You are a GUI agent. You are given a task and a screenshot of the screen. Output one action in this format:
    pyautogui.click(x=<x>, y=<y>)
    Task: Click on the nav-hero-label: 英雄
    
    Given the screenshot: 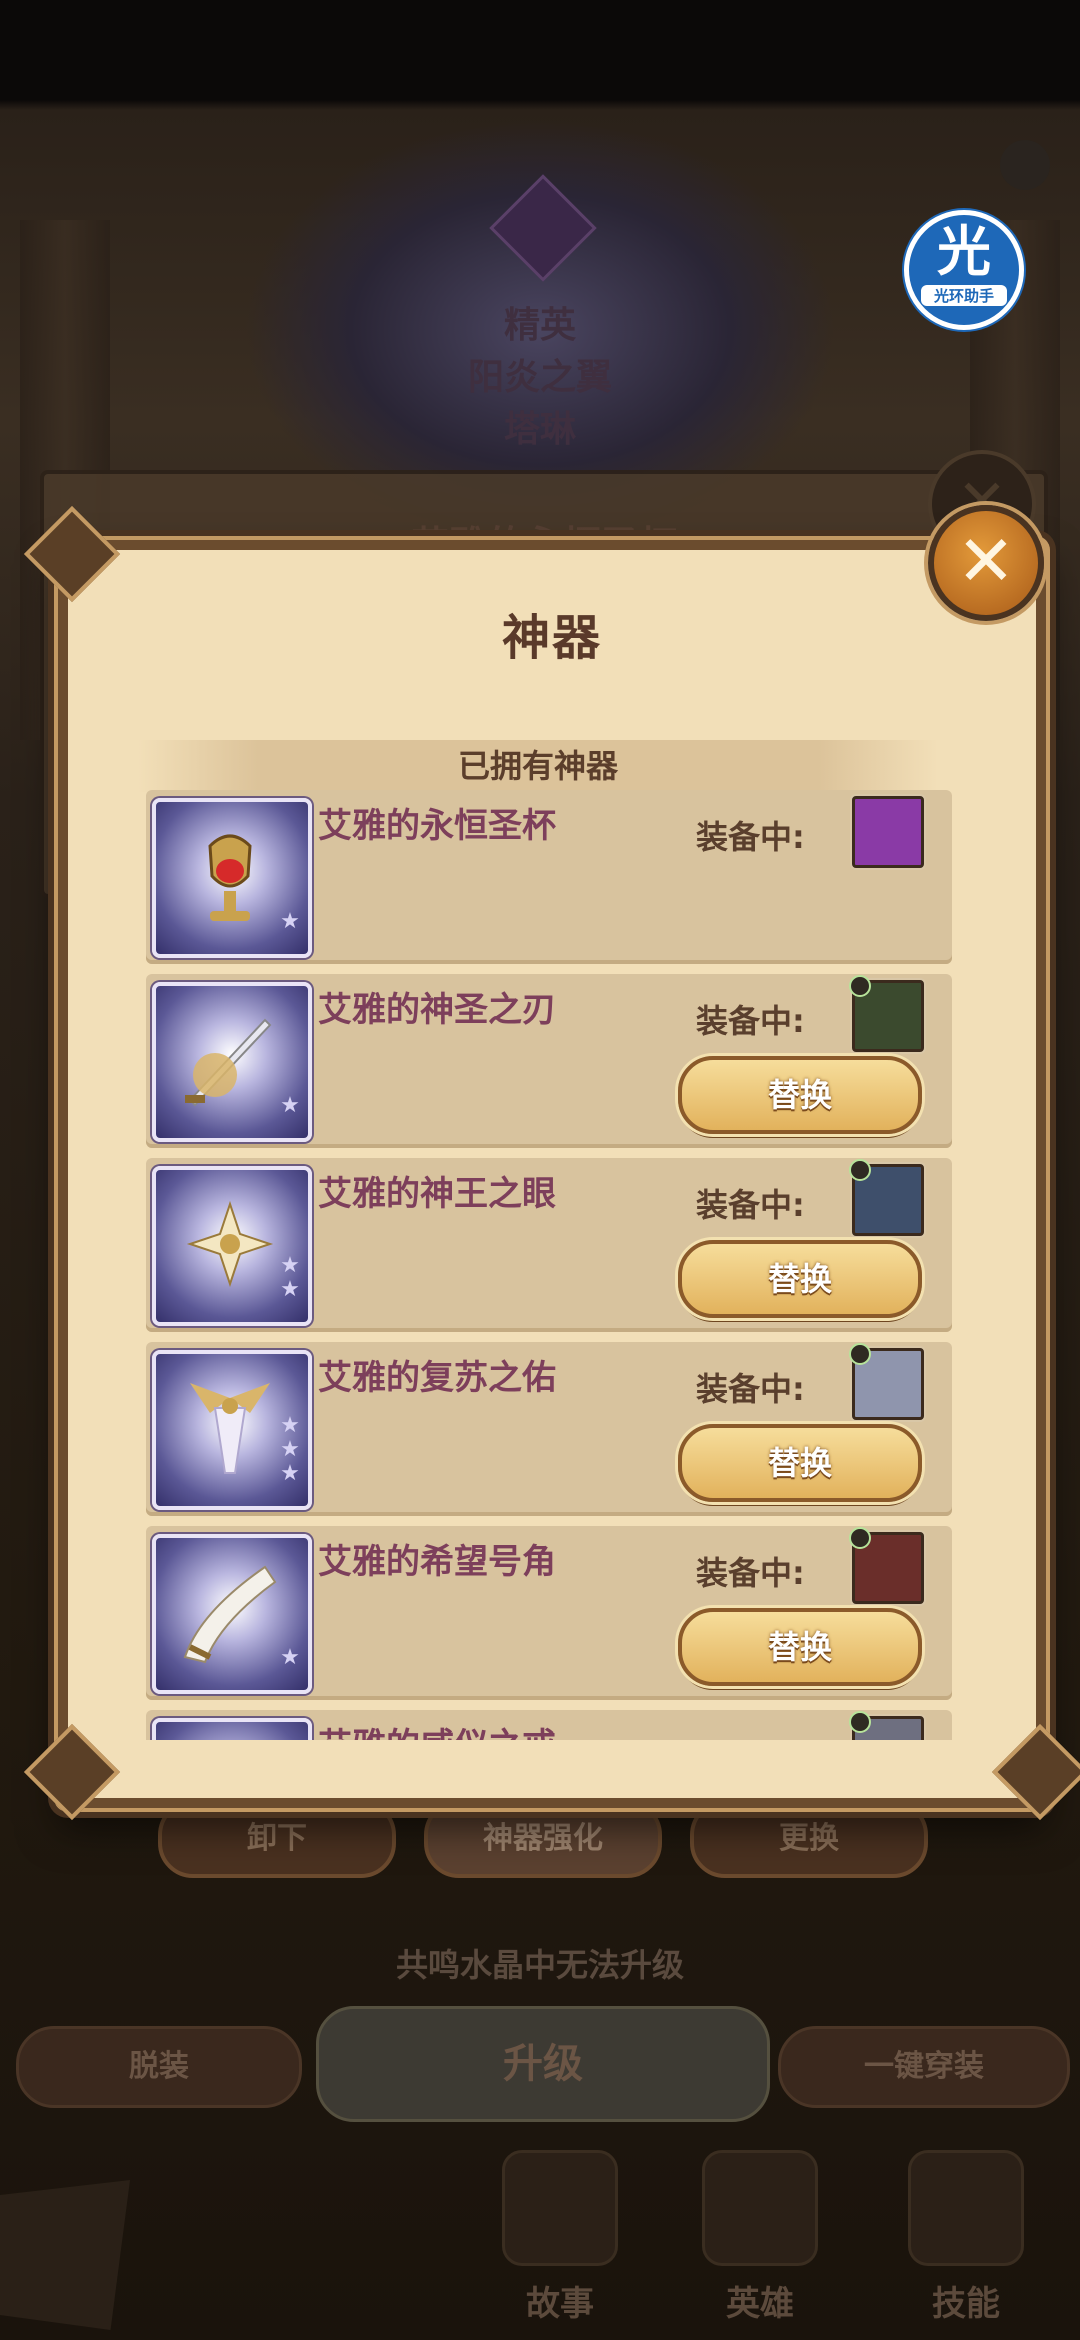 What is the action you would take?
    pyautogui.click(x=760, y=2304)
    